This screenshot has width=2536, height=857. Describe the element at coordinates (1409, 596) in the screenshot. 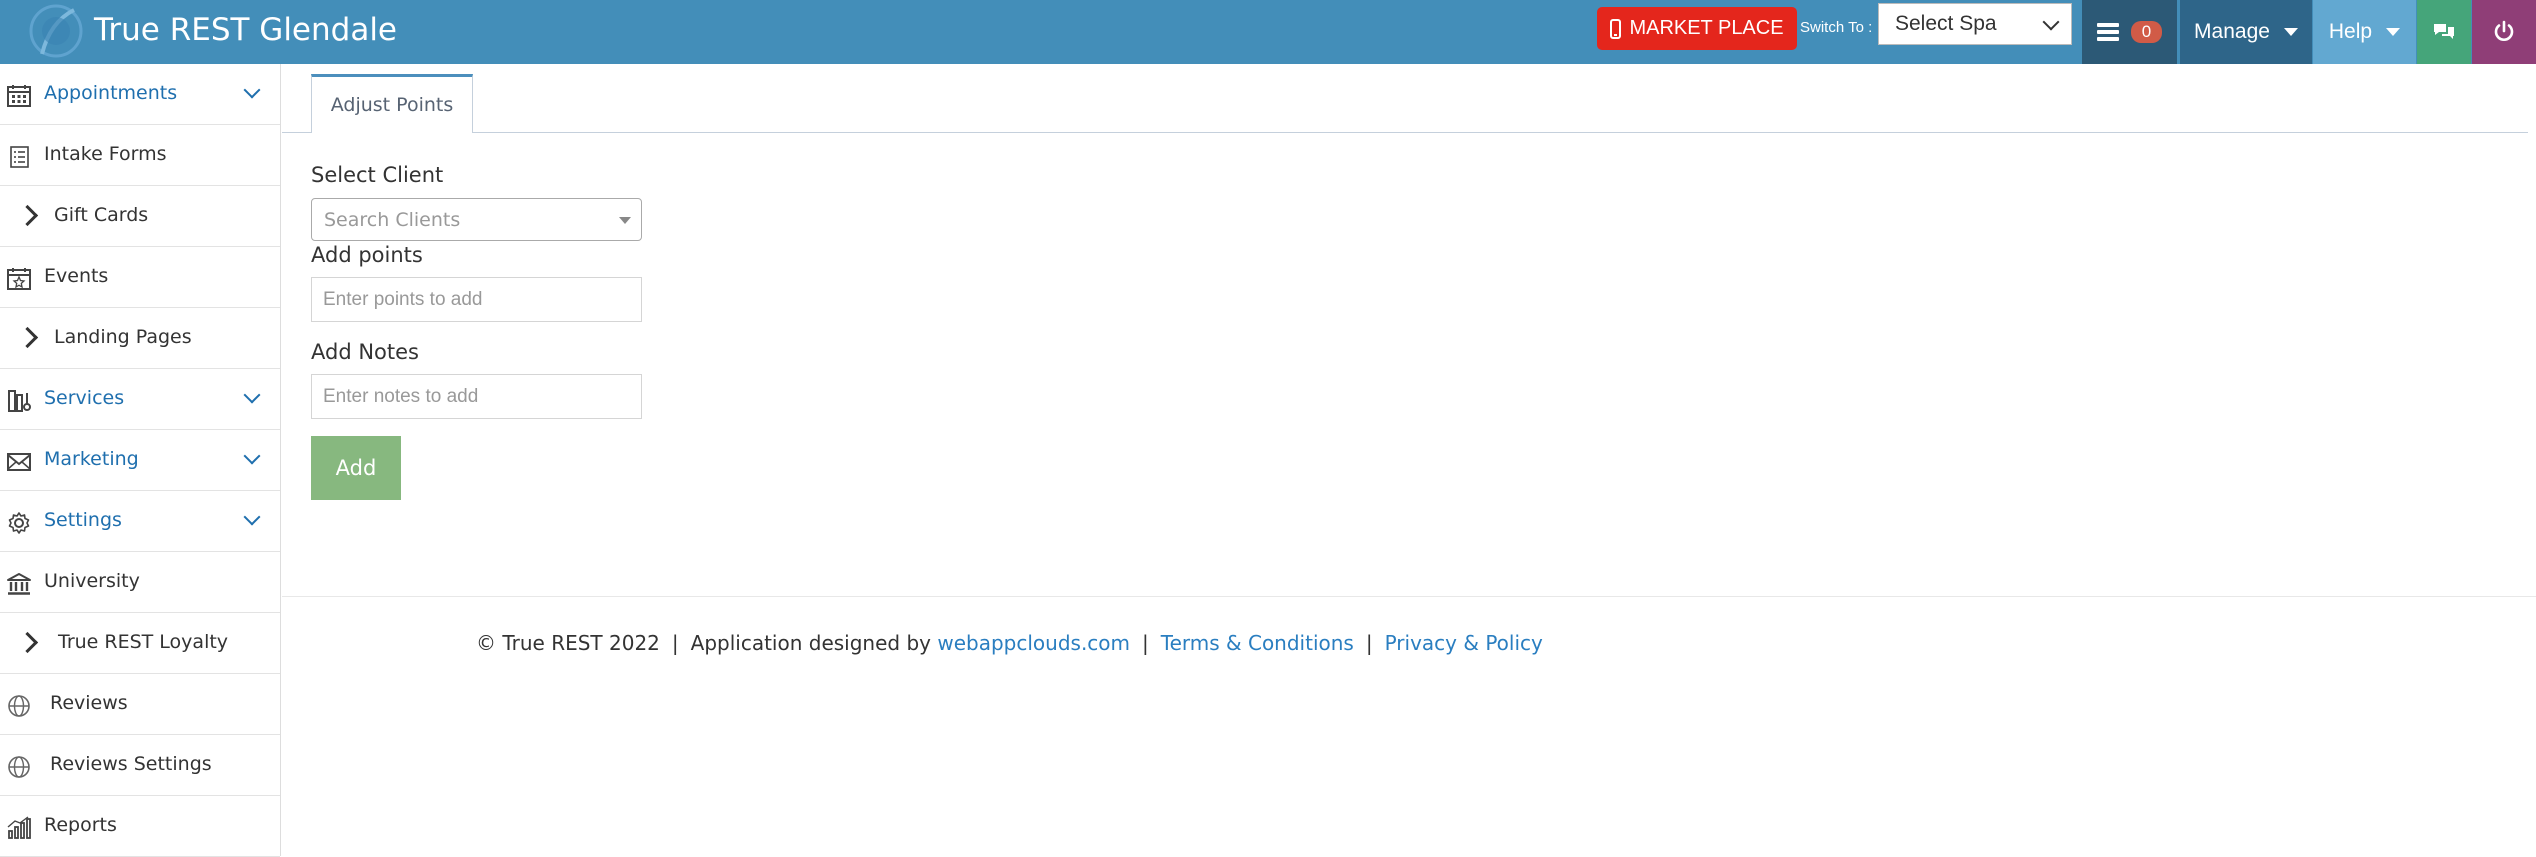

I see `footer-divider` at that location.